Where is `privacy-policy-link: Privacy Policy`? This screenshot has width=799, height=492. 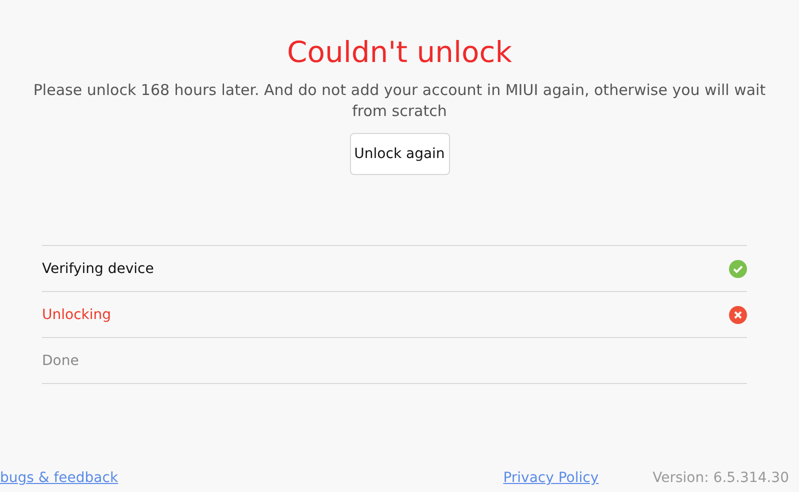
privacy-policy-link: Privacy Policy is located at coordinates (551, 478).